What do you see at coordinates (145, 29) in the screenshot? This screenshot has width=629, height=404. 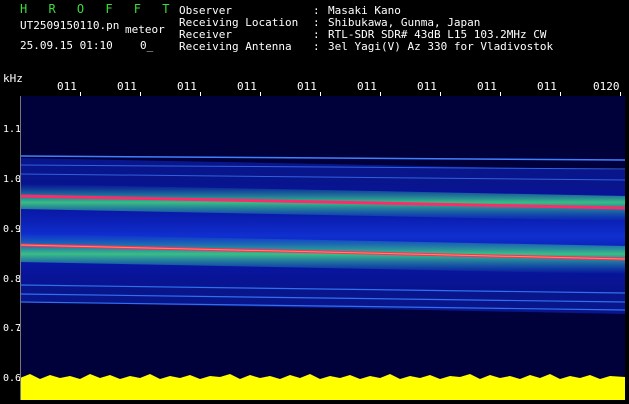 I see `meteor-label: meteor` at bounding box center [145, 29].